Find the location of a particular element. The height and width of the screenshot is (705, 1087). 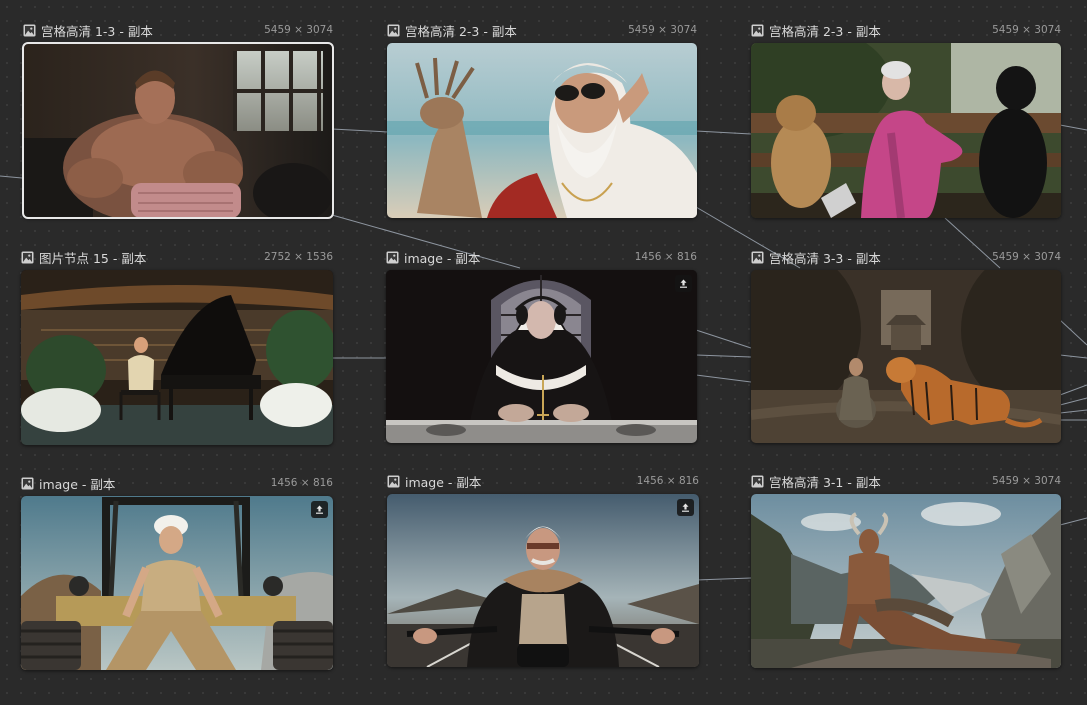

image-node: 图片节点 15 - 副本 2752 × 1536 is located at coordinates (177, 346).